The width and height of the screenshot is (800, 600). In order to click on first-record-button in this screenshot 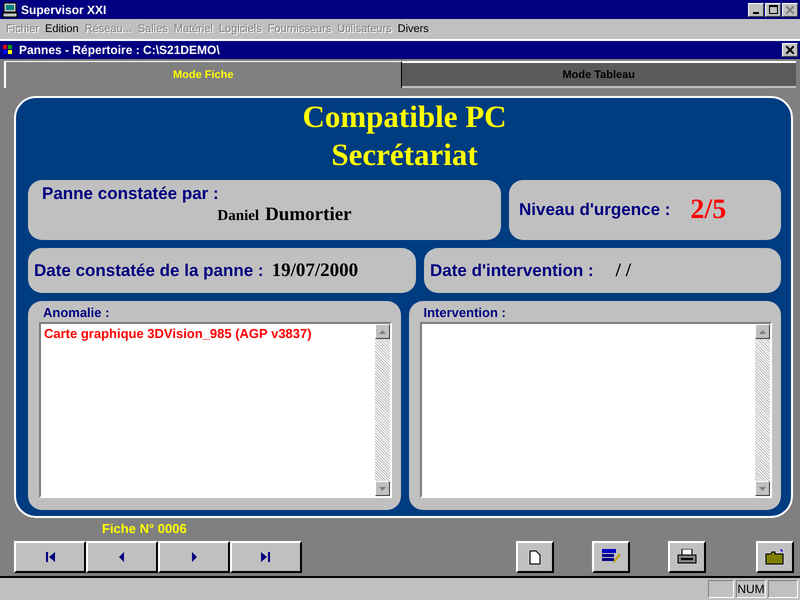, I will do `click(50, 557)`.